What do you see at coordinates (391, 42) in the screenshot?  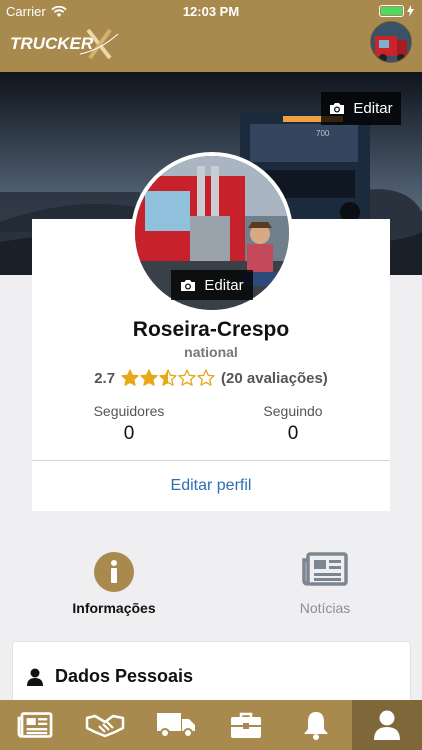 I see `header-avatar` at bounding box center [391, 42].